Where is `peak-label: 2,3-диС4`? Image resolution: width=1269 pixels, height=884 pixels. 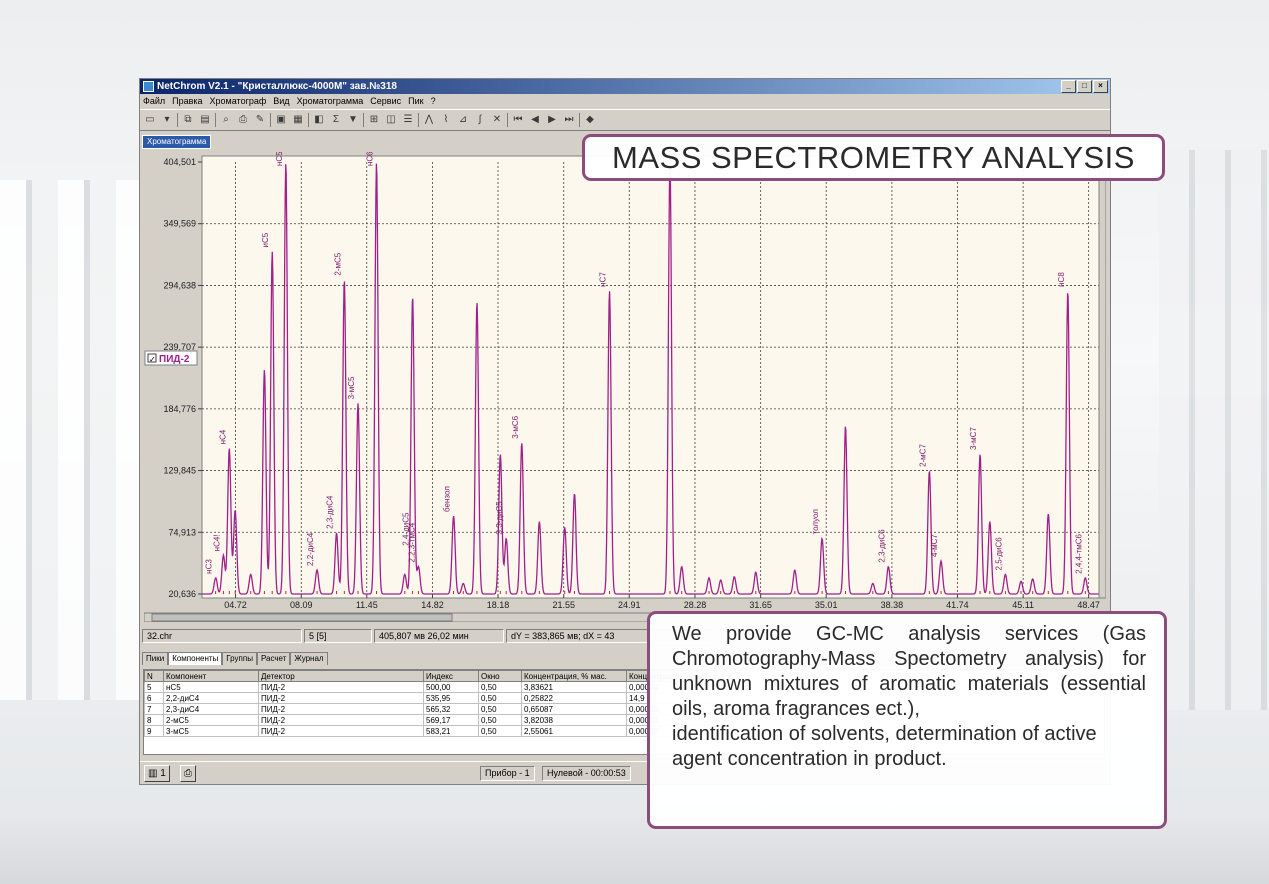
peak-label: 2,3-диС4 is located at coordinates (330, 512).